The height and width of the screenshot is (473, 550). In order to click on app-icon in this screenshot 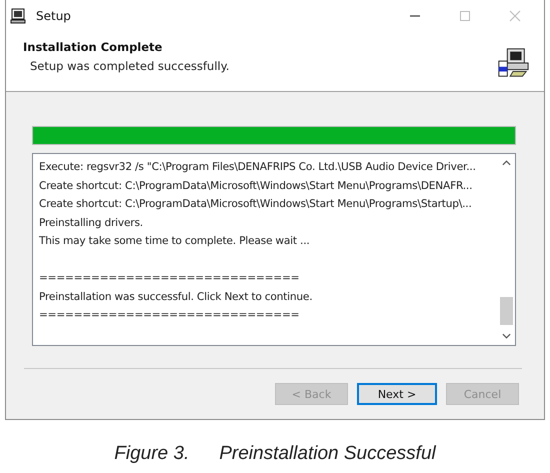, I will do `click(18, 16)`.